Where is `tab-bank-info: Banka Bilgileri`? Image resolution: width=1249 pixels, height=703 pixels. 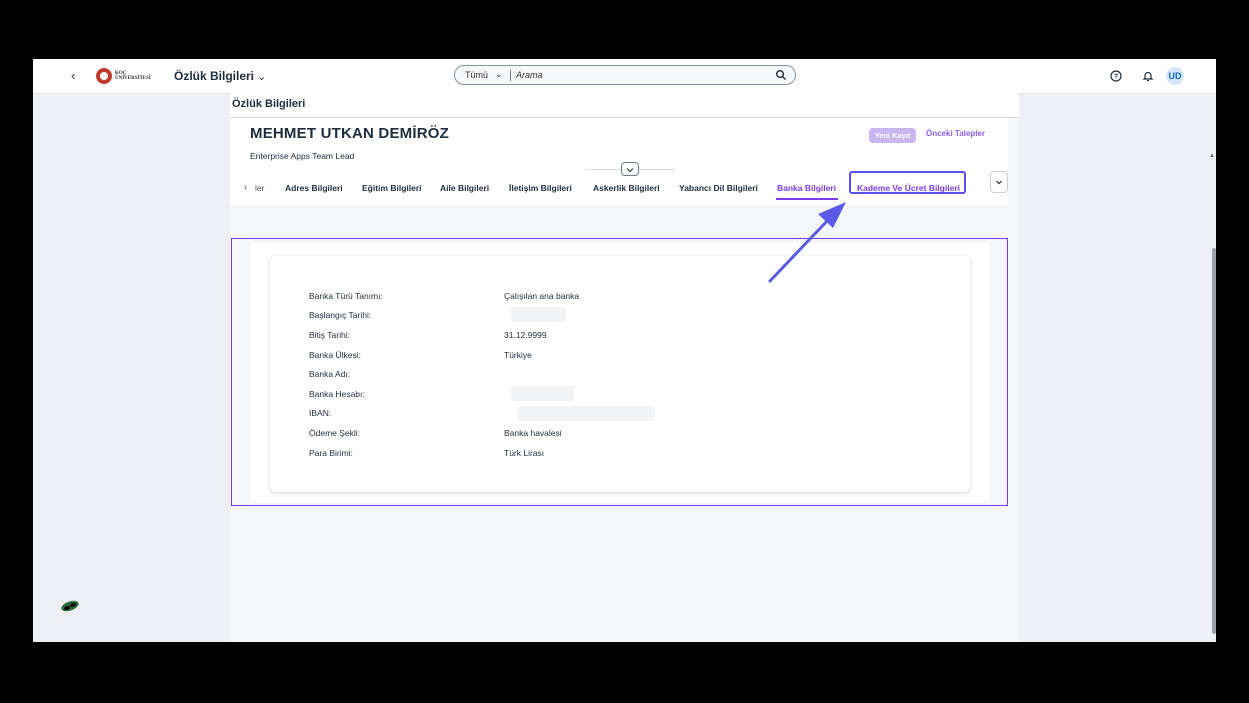 tab-bank-info: Banka Bilgileri is located at coordinates (806, 188).